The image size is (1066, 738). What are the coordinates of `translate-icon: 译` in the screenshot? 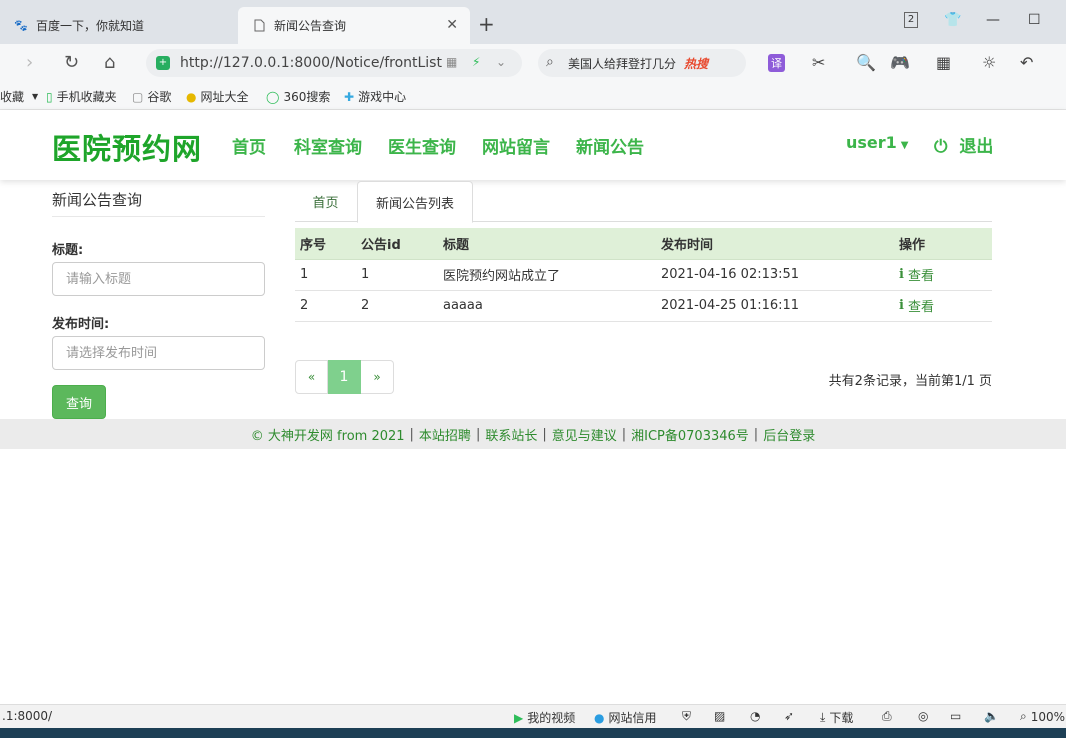 It's located at (776, 63).